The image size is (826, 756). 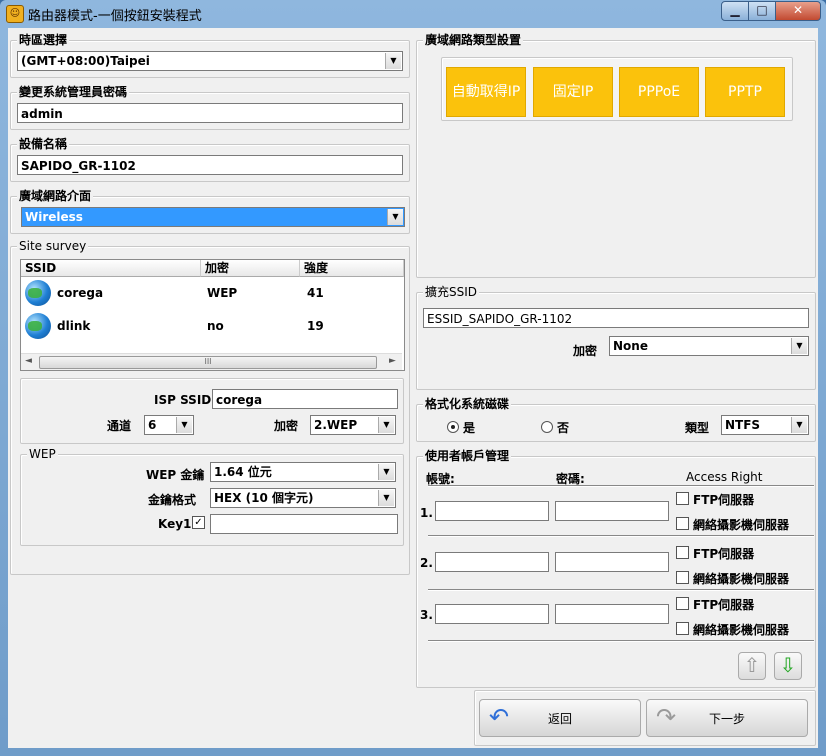 What do you see at coordinates (659, 92) in the screenshot?
I see `pppoe-button: PPPoE` at bounding box center [659, 92].